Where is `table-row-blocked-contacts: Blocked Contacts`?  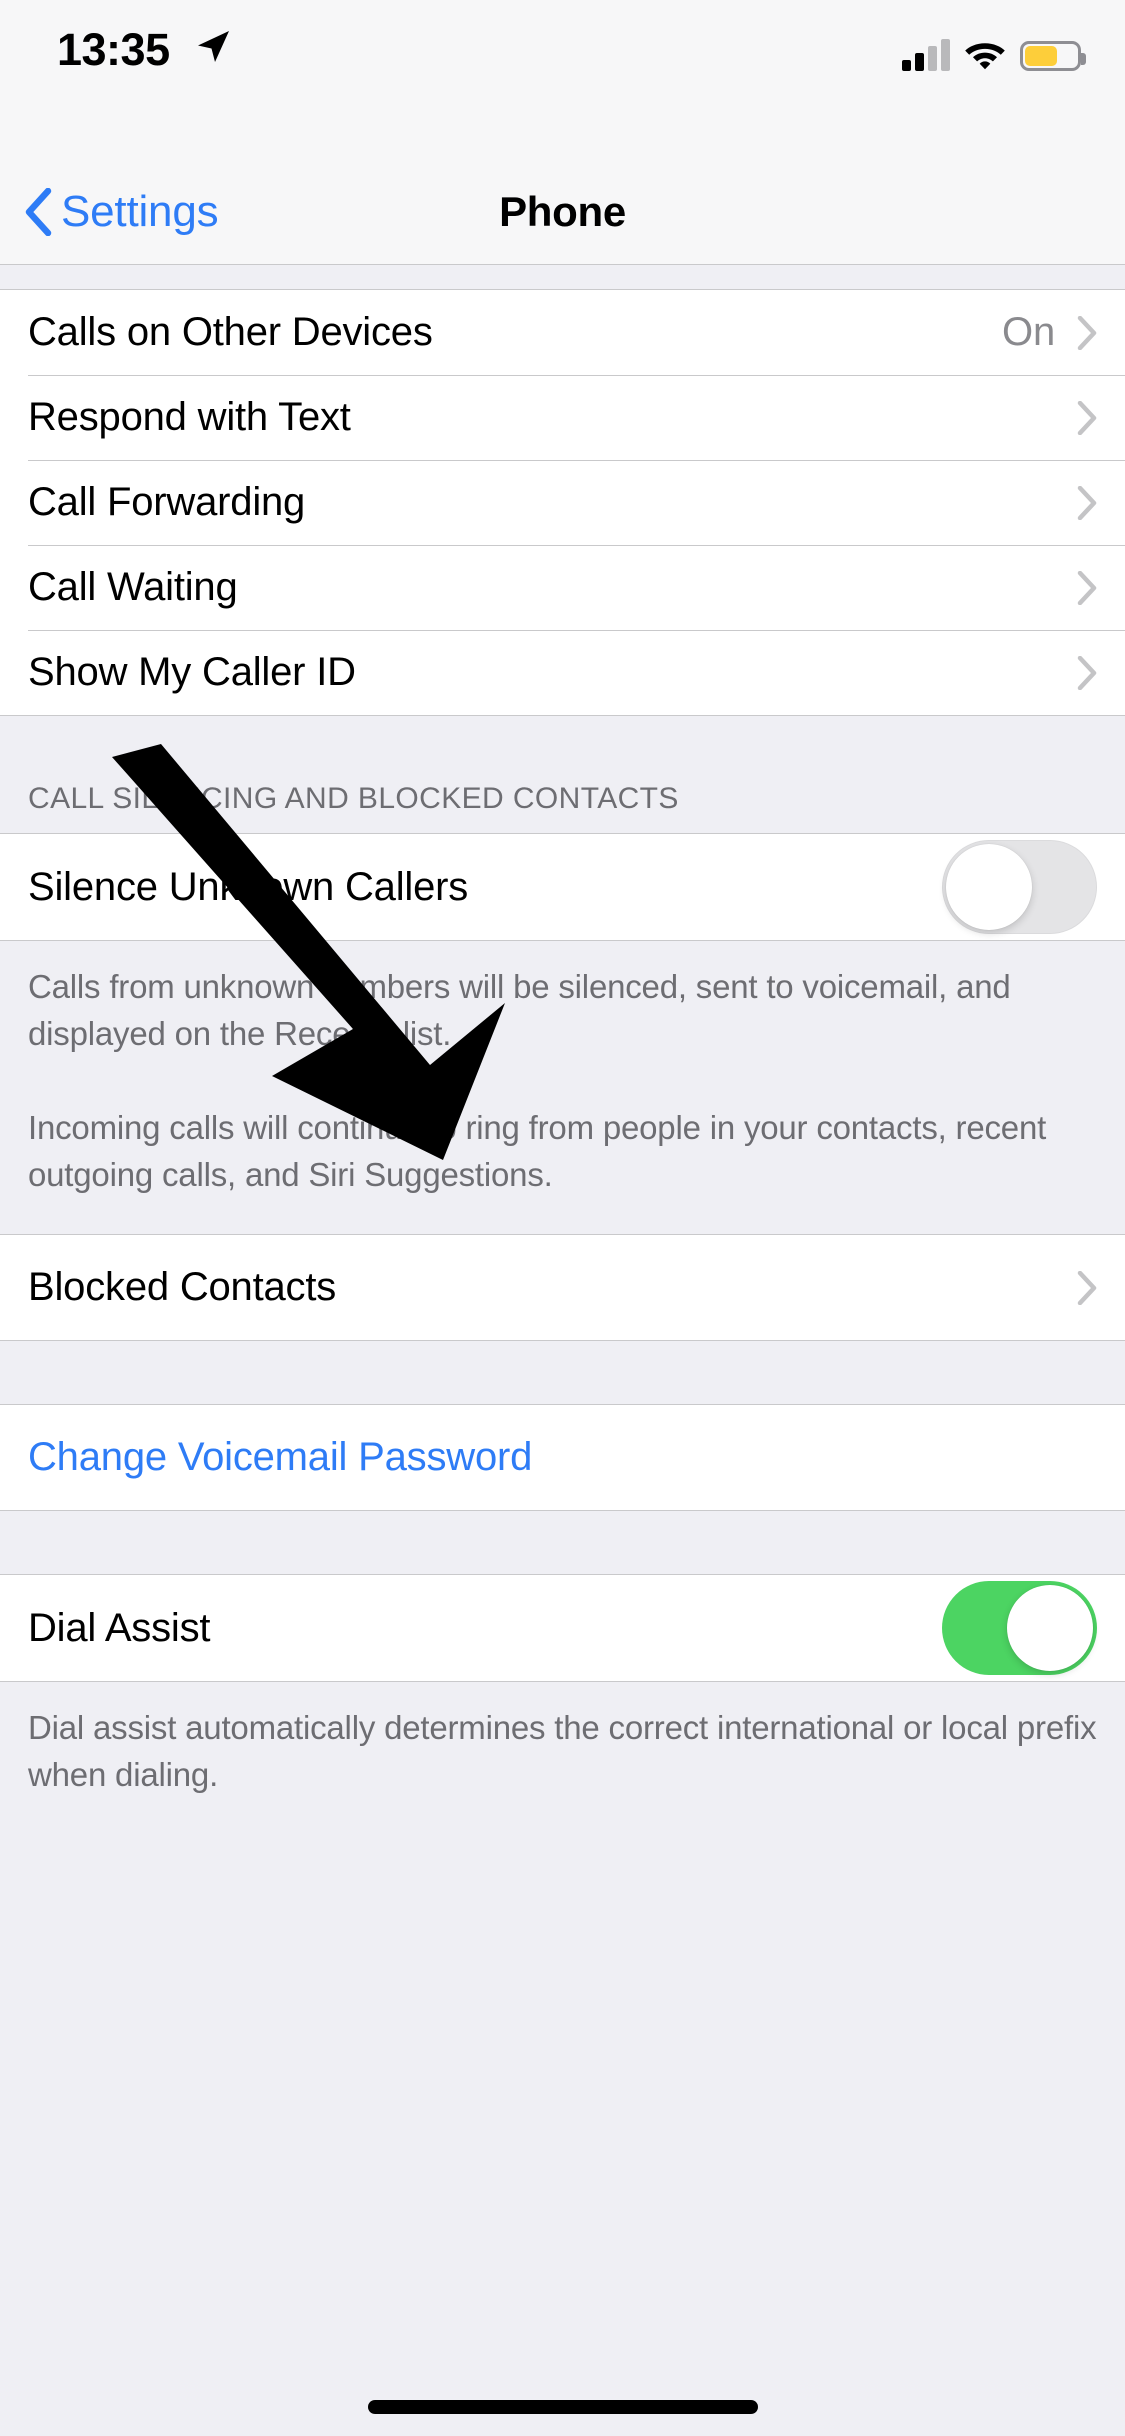
table-row-blocked-contacts: Blocked Contacts is located at coordinates (562, 1287).